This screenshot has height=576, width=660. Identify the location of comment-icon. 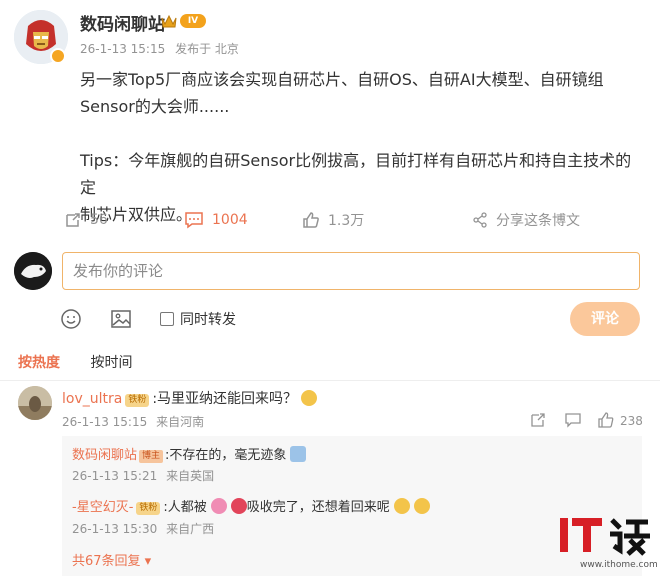
(194, 220).